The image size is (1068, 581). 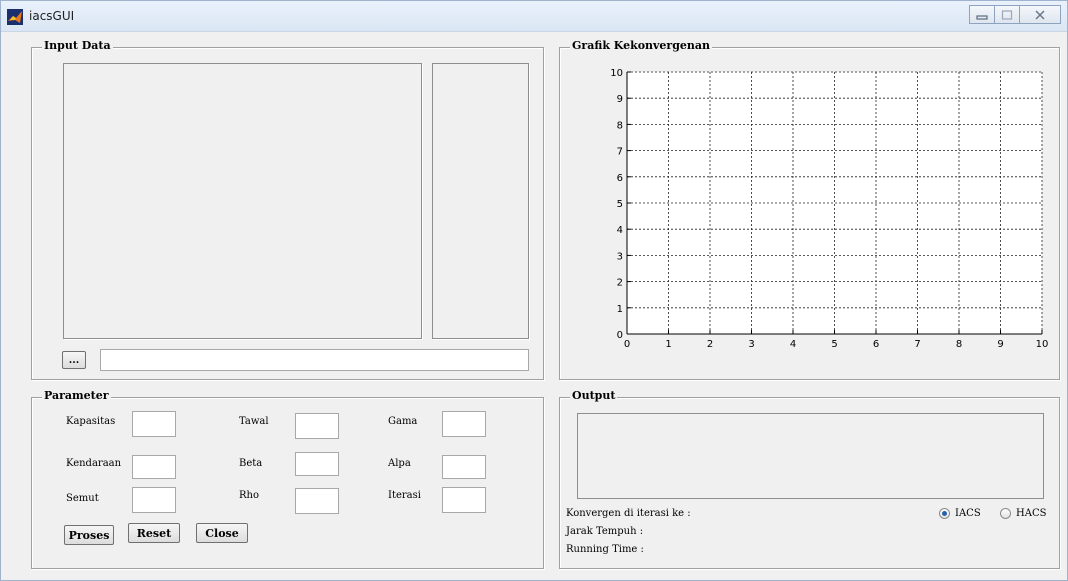 What do you see at coordinates (89, 535) in the screenshot?
I see `proses-button: Proses` at bounding box center [89, 535].